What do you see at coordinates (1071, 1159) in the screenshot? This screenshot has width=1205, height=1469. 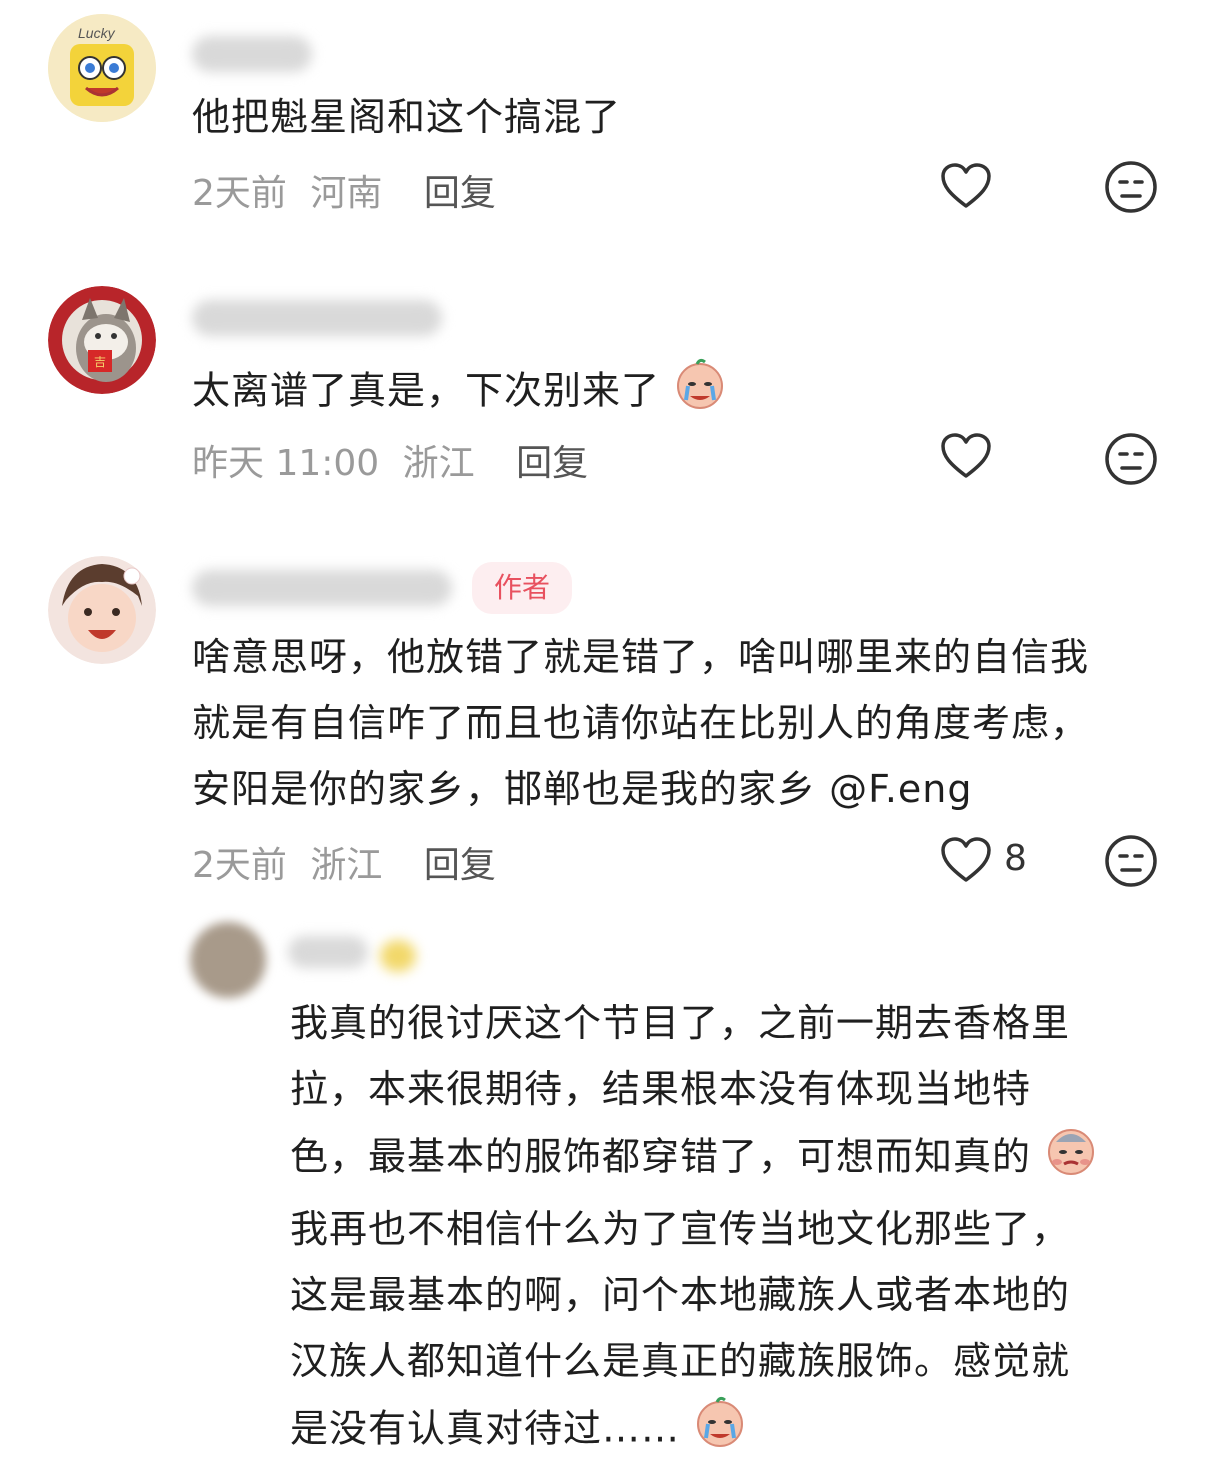 I see `sad-face-emoji` at bounding box center [1071, 1159].